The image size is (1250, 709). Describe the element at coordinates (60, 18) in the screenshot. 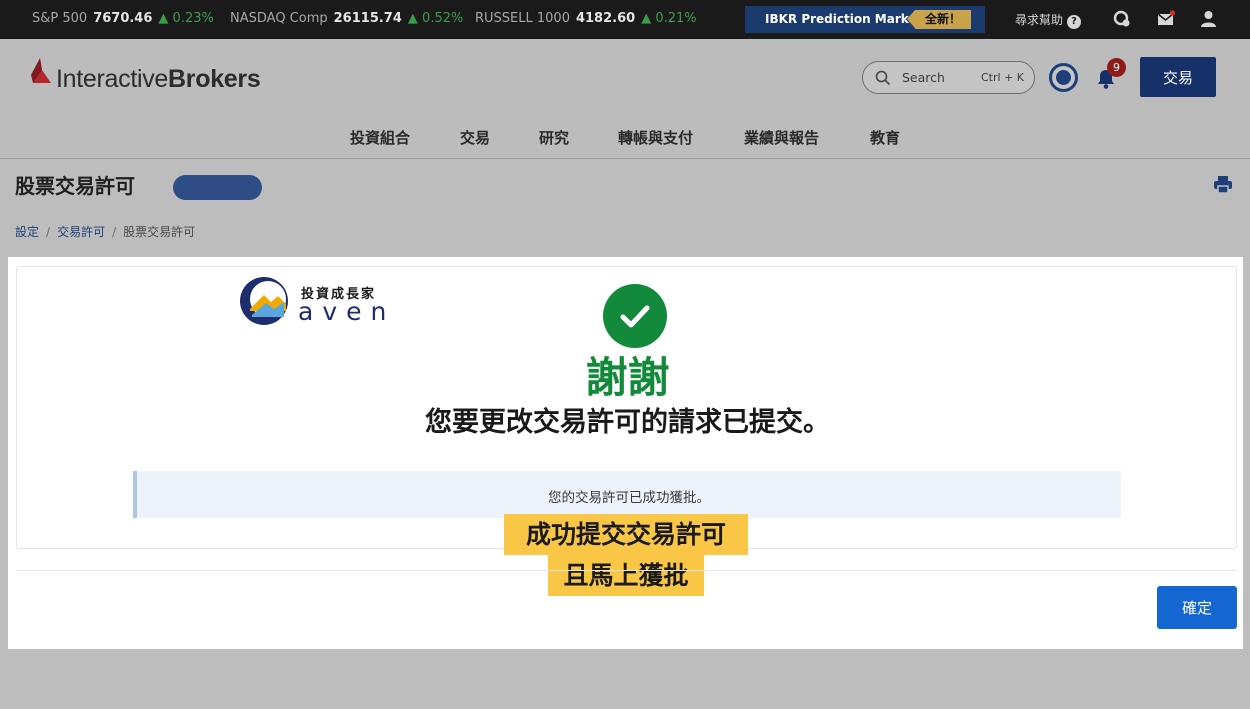

I see `ticker-name: S&P 500` at that location.